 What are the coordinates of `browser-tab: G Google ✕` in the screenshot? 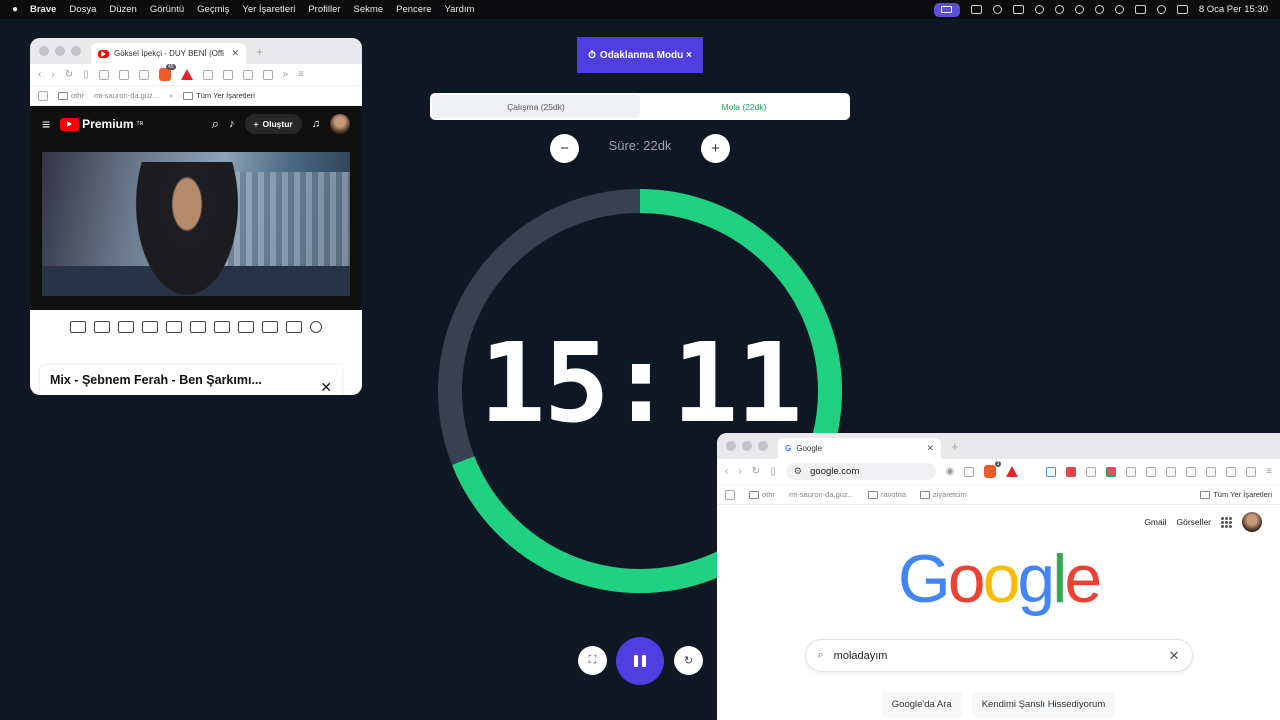 It's located at (859, 448).